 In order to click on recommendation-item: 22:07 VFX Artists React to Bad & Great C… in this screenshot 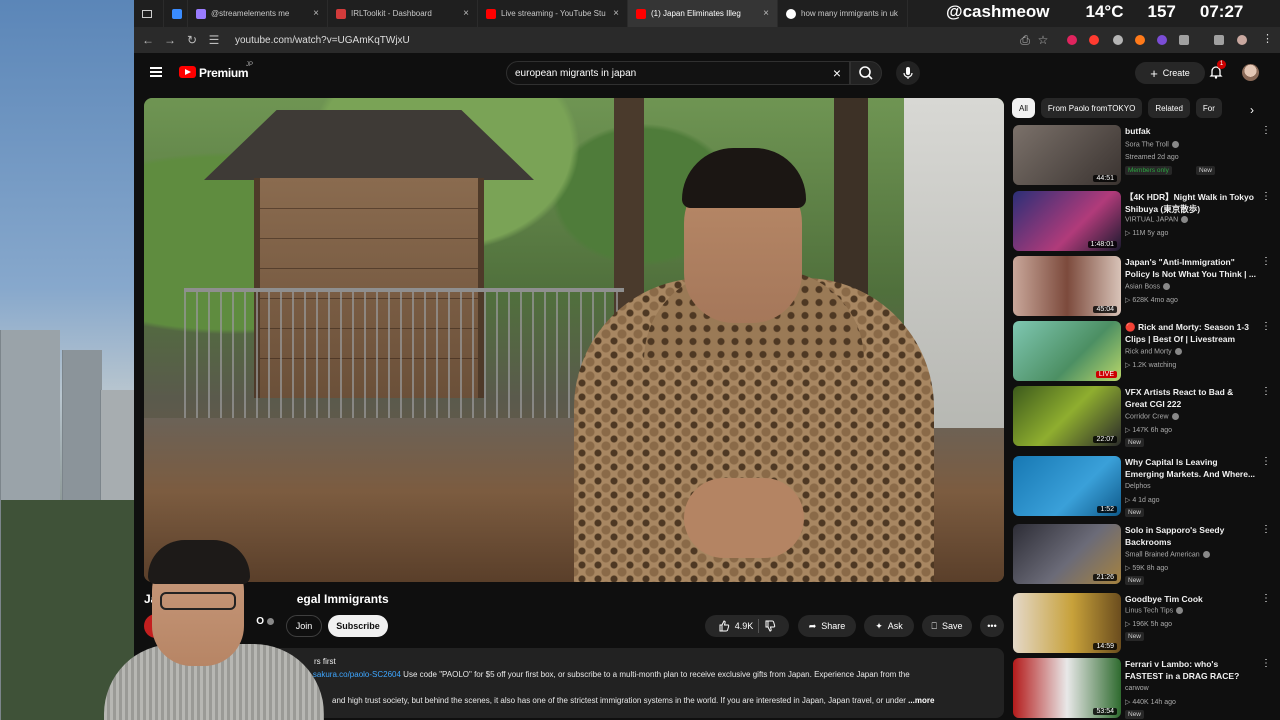, I will do `click(1144, 417)`.